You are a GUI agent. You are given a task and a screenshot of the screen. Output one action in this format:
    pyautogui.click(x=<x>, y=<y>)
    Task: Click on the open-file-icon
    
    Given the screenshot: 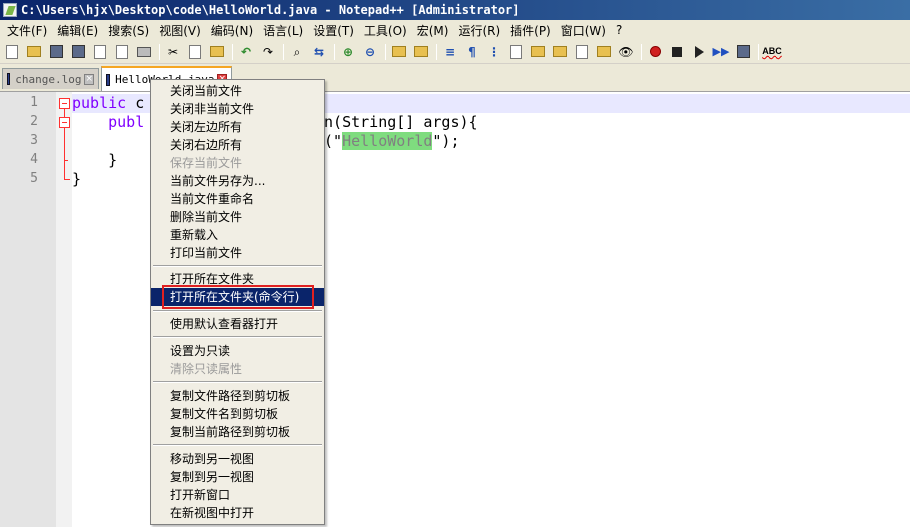 What is the action you would take?
    pyautogui.click(x=34, y=52)
    